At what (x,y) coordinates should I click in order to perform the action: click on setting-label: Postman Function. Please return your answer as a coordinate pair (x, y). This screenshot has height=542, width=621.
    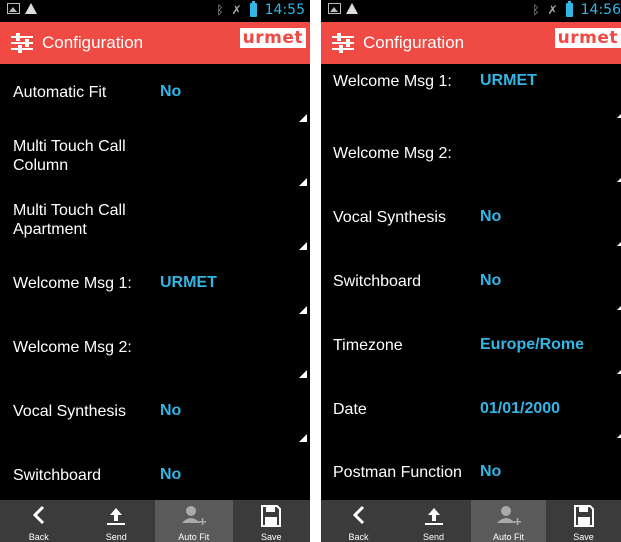
    Looking at the image, I should click on (397, 472).